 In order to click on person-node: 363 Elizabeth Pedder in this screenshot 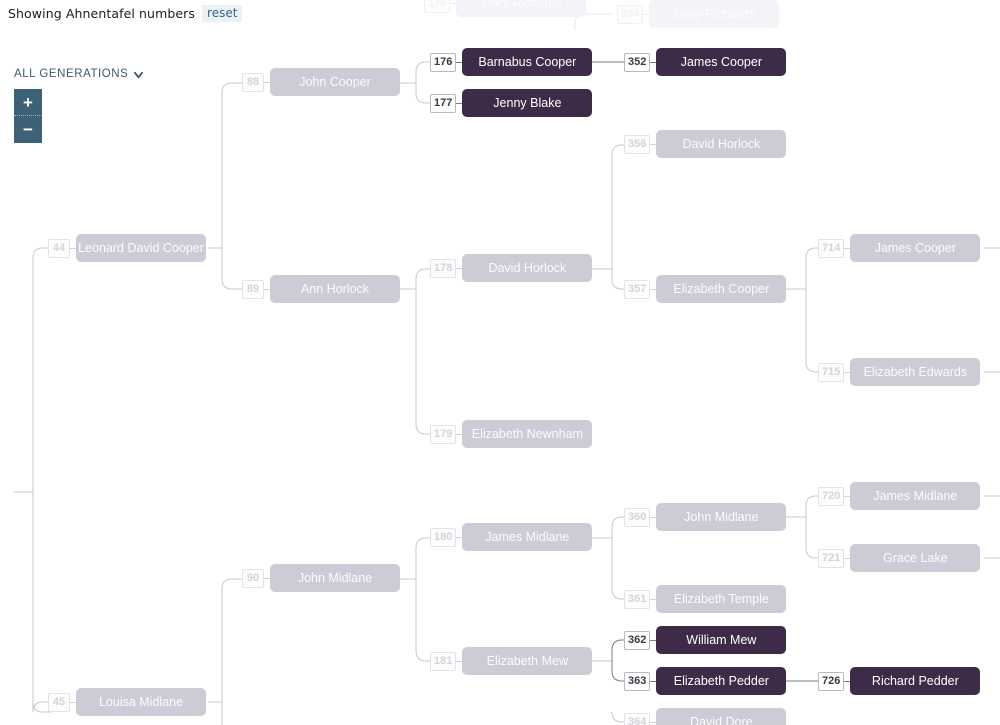, I will do `click(705, 681)`.